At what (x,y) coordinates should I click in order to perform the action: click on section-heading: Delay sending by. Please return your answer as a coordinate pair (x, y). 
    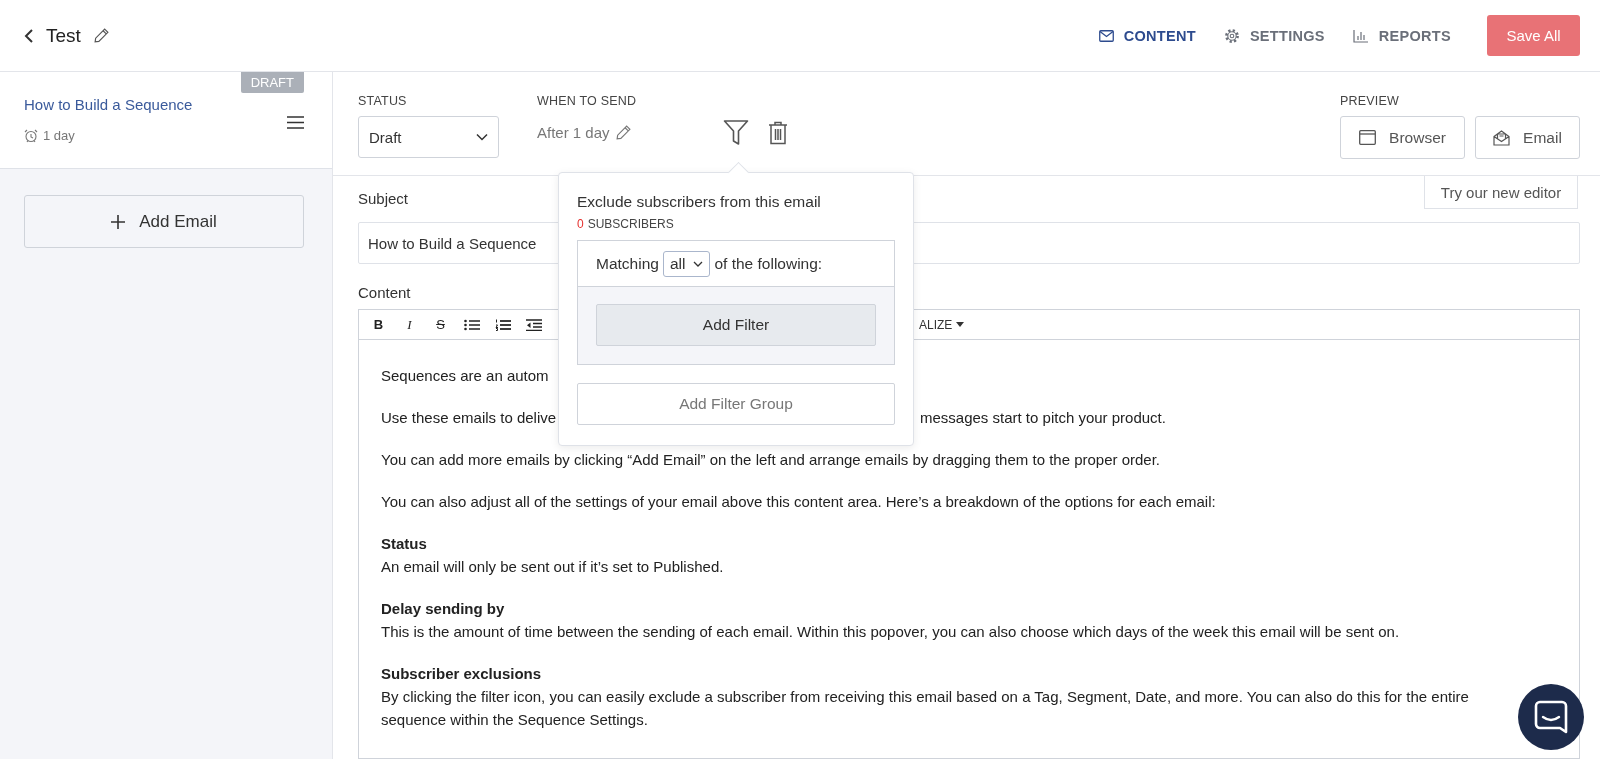
    Looking at the image, I should click on (443, 609).